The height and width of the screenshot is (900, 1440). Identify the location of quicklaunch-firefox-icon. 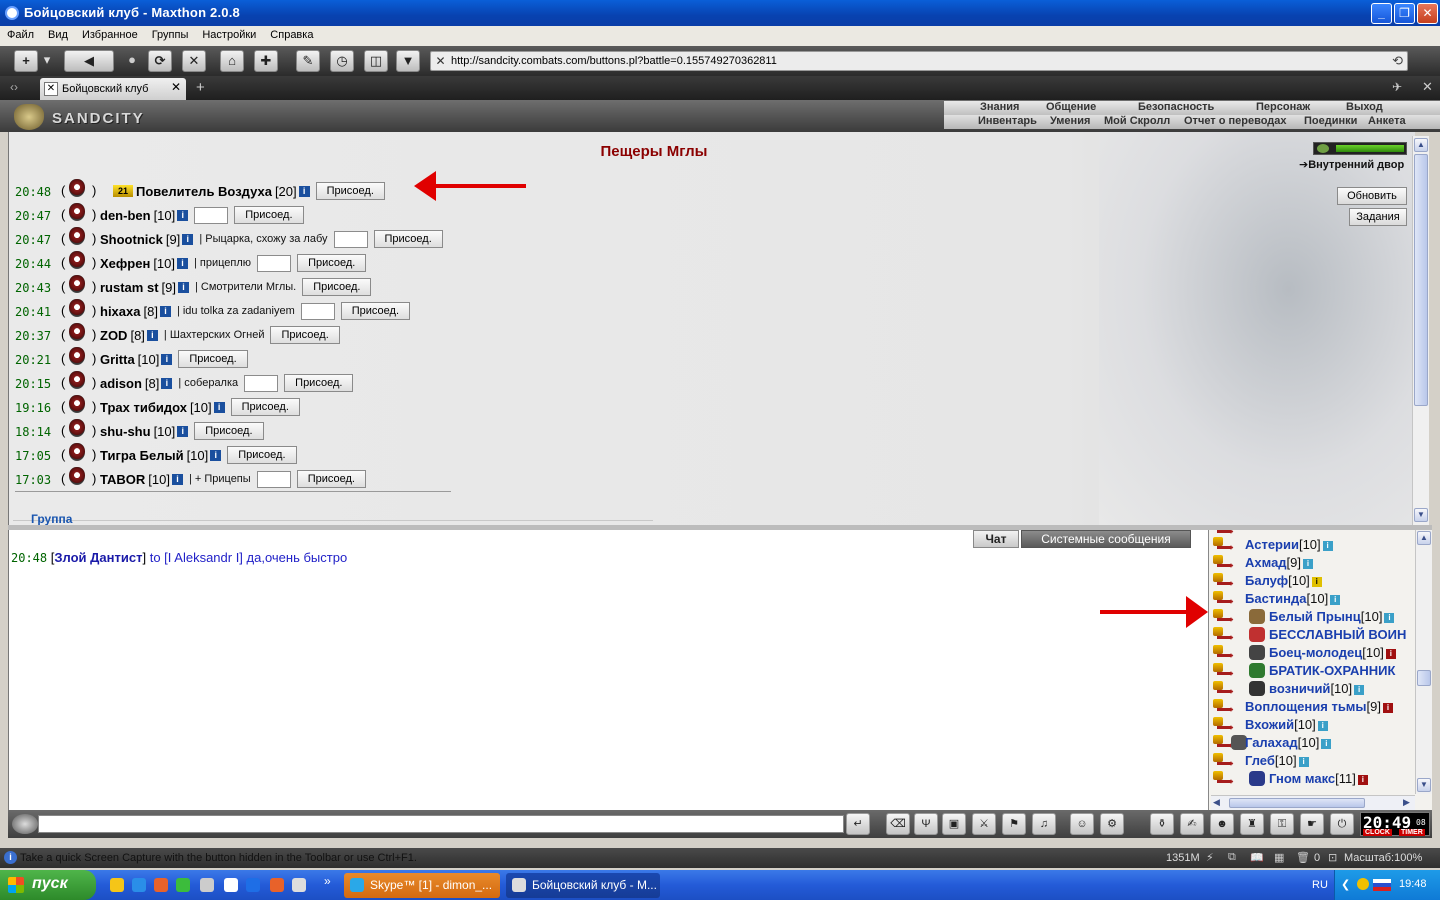
(161, 885).